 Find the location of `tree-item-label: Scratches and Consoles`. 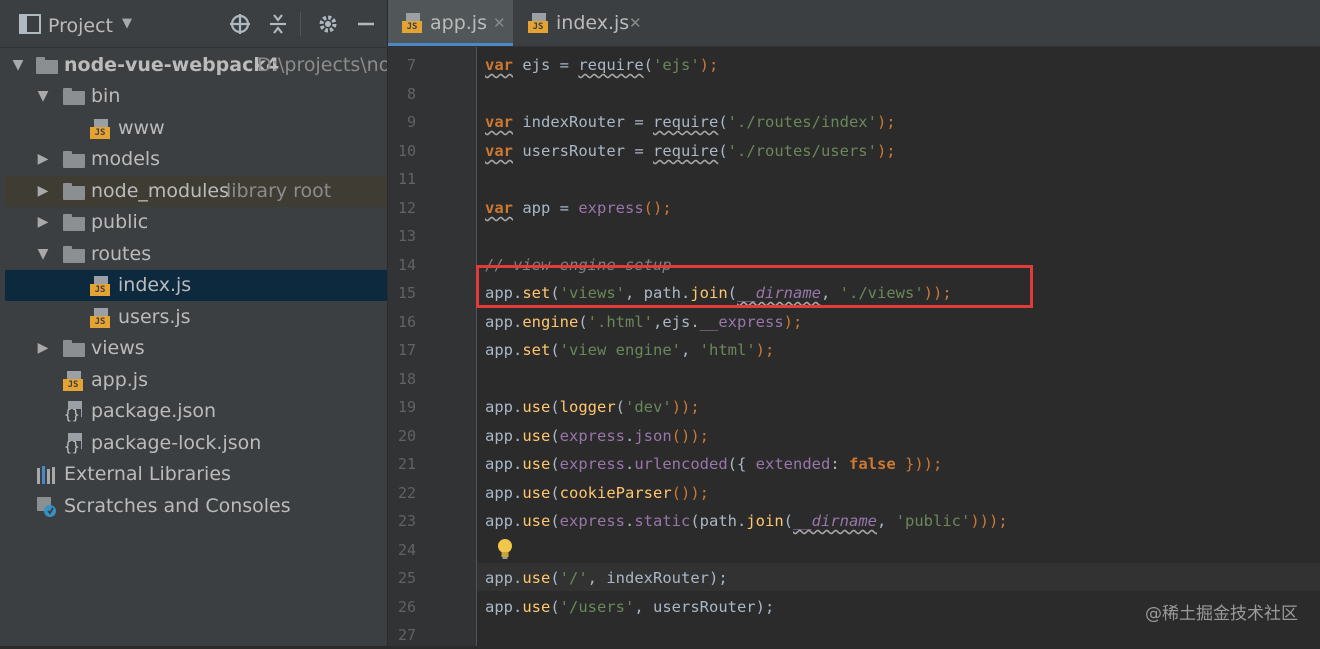

tree-item-label: Scratches and Consoles is located at coordinates (177, 506).